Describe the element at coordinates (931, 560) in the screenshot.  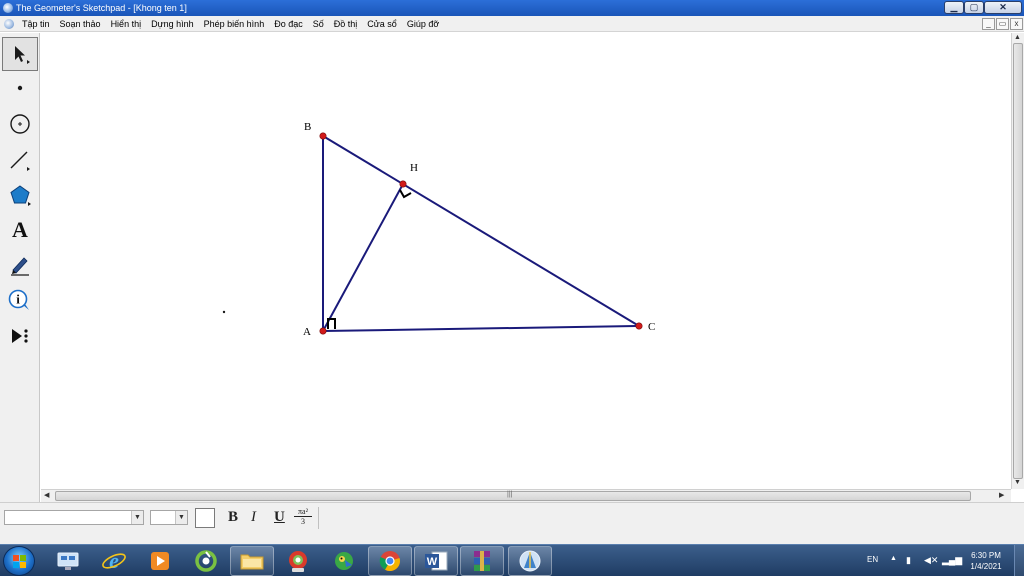
I see `volume-muted-icon: ◀✕` at that location.